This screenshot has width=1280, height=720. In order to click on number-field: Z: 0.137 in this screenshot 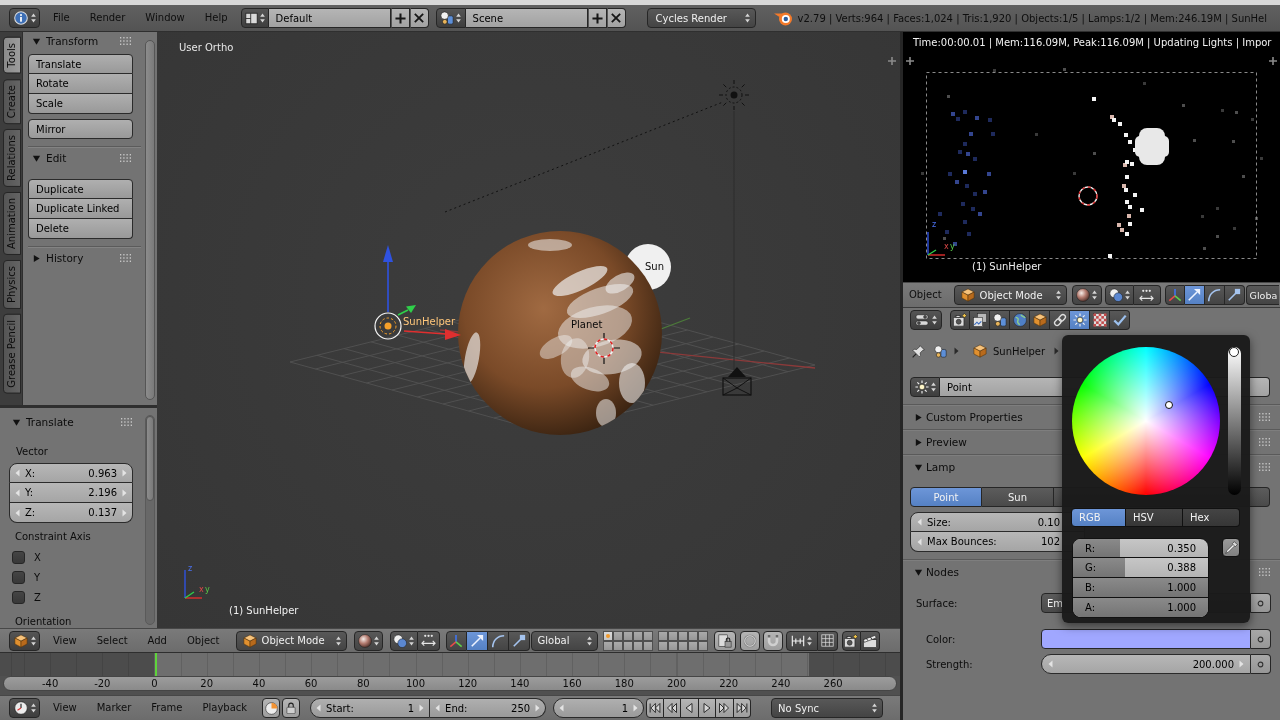, I will do `click(71, 513)`.